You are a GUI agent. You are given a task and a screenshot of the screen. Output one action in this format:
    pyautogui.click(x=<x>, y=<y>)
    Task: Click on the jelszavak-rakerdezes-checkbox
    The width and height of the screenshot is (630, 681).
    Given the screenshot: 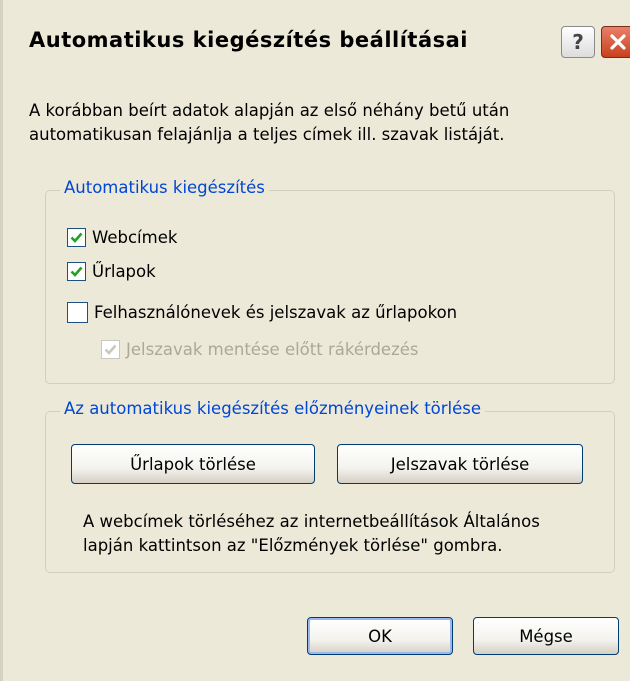 What is the action you would take?
    pyautogui.click(x=110, y=349)
    